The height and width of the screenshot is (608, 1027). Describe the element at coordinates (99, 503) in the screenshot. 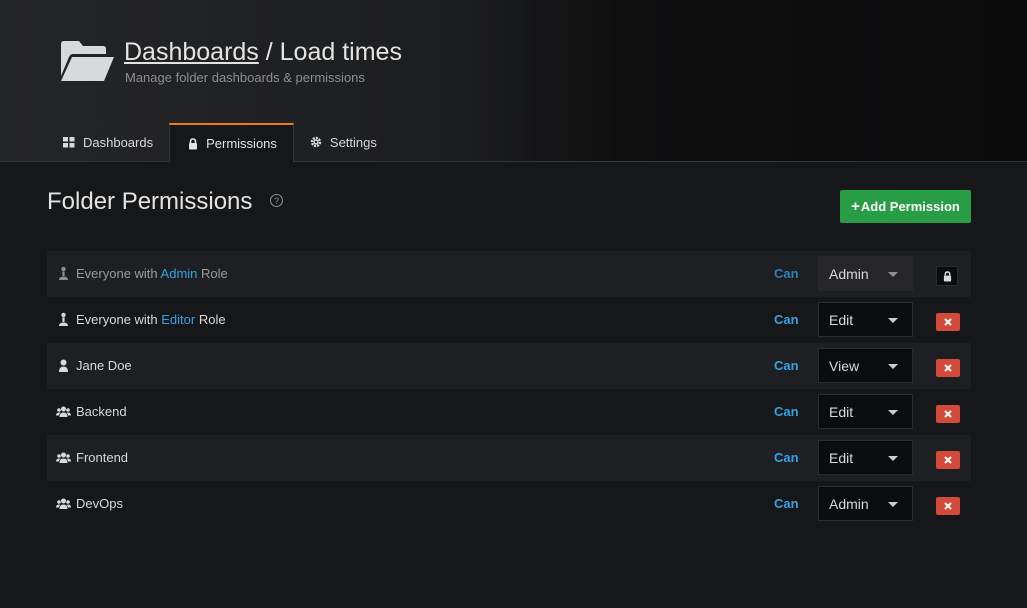

I see `permission-subject: DevOps` at that location.